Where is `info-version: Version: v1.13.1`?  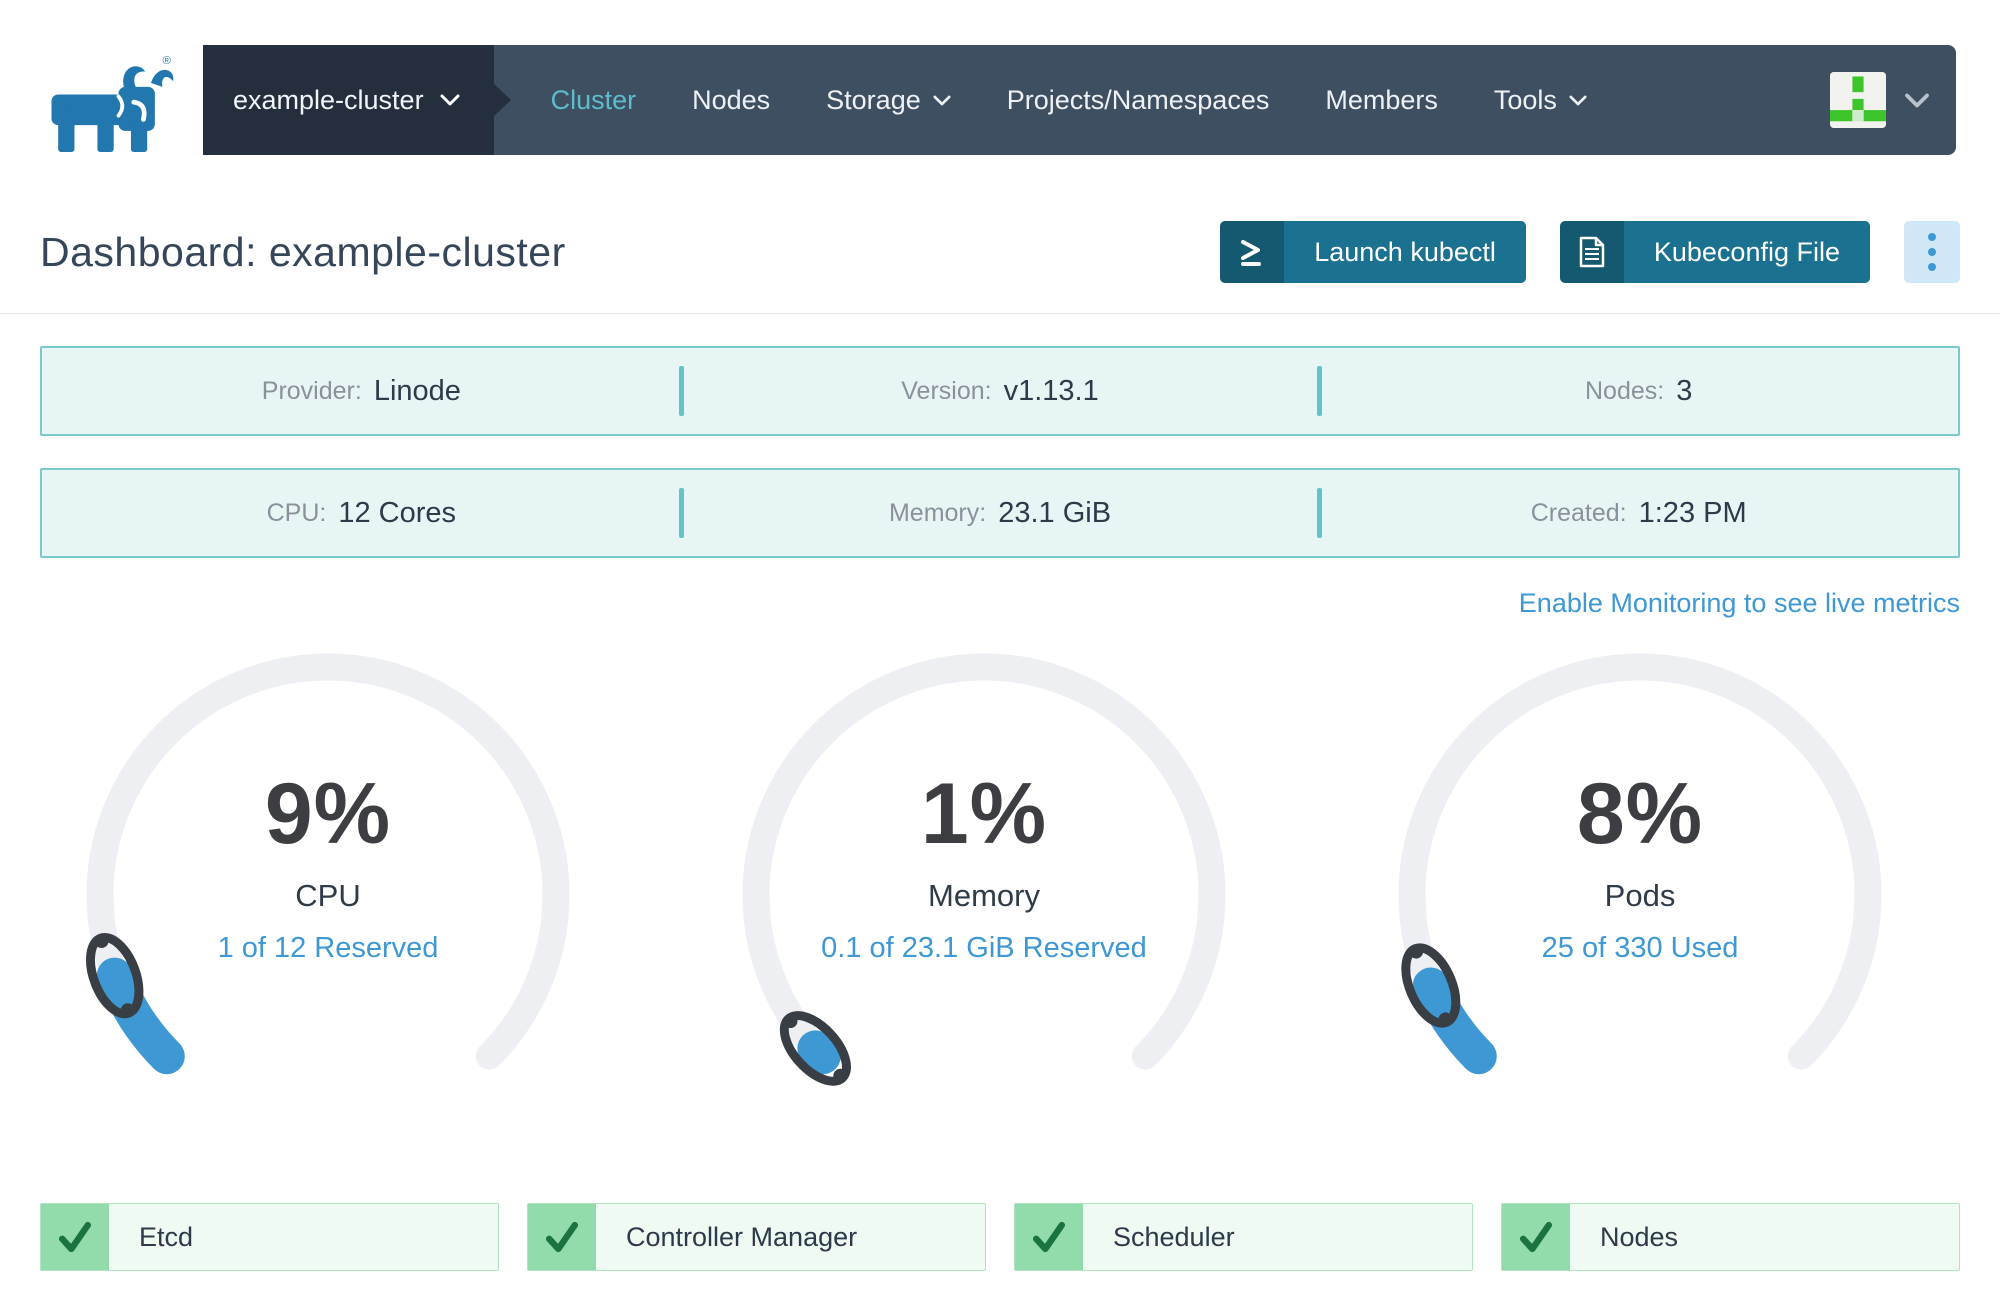
info-version: Version: v1.13.1 is located at coordinates (999, 391).